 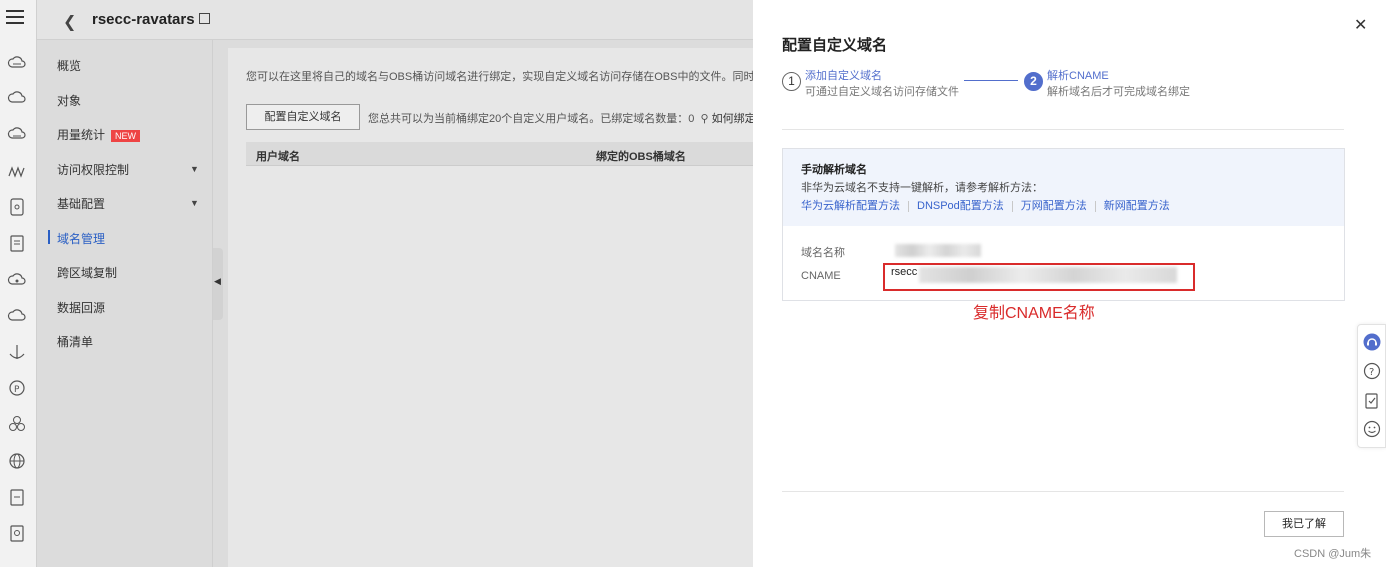 I want to click on manual-resolution-subtitle: 非华为云域名不支持一键解析，请参考解析方法：, so click(x=922, y=188).